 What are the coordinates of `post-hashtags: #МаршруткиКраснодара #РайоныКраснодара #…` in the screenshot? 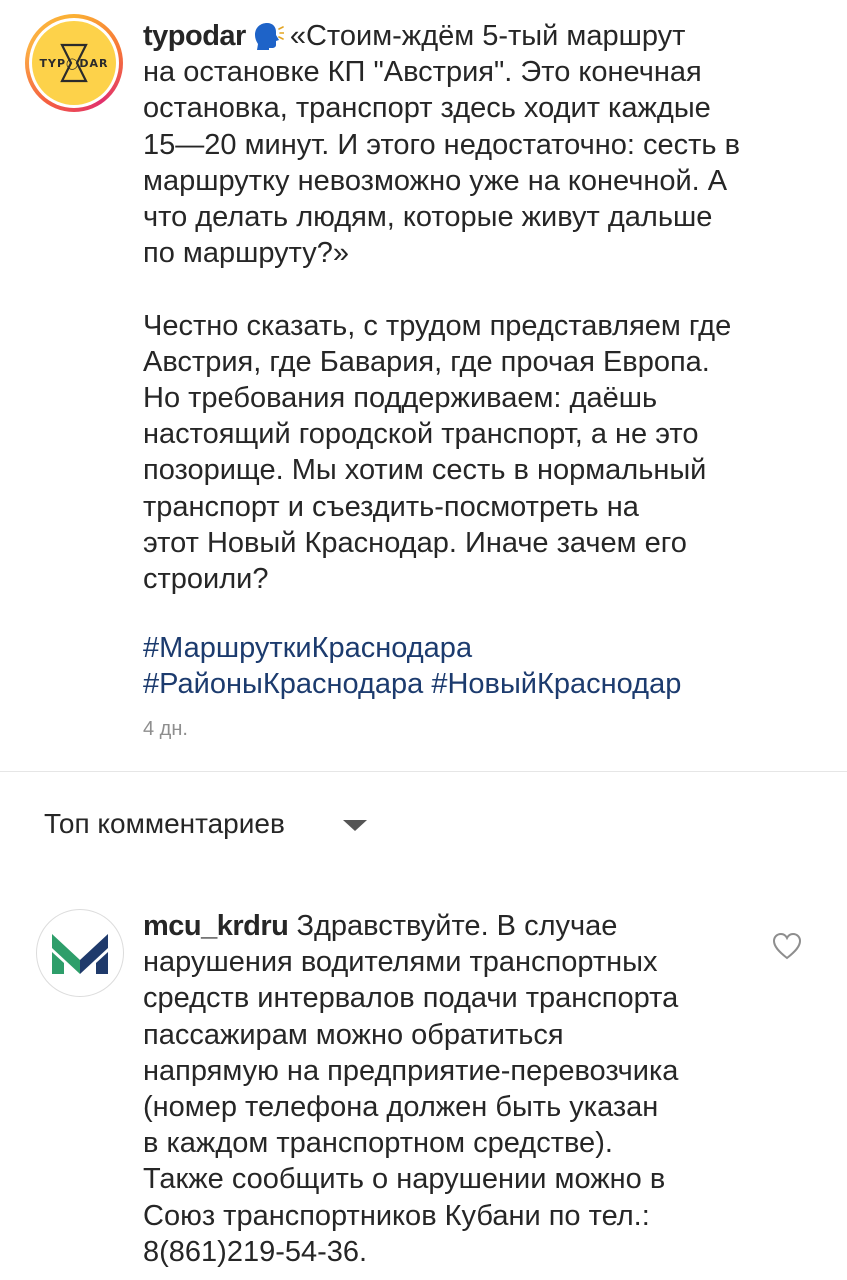 It's located at (412, 666).